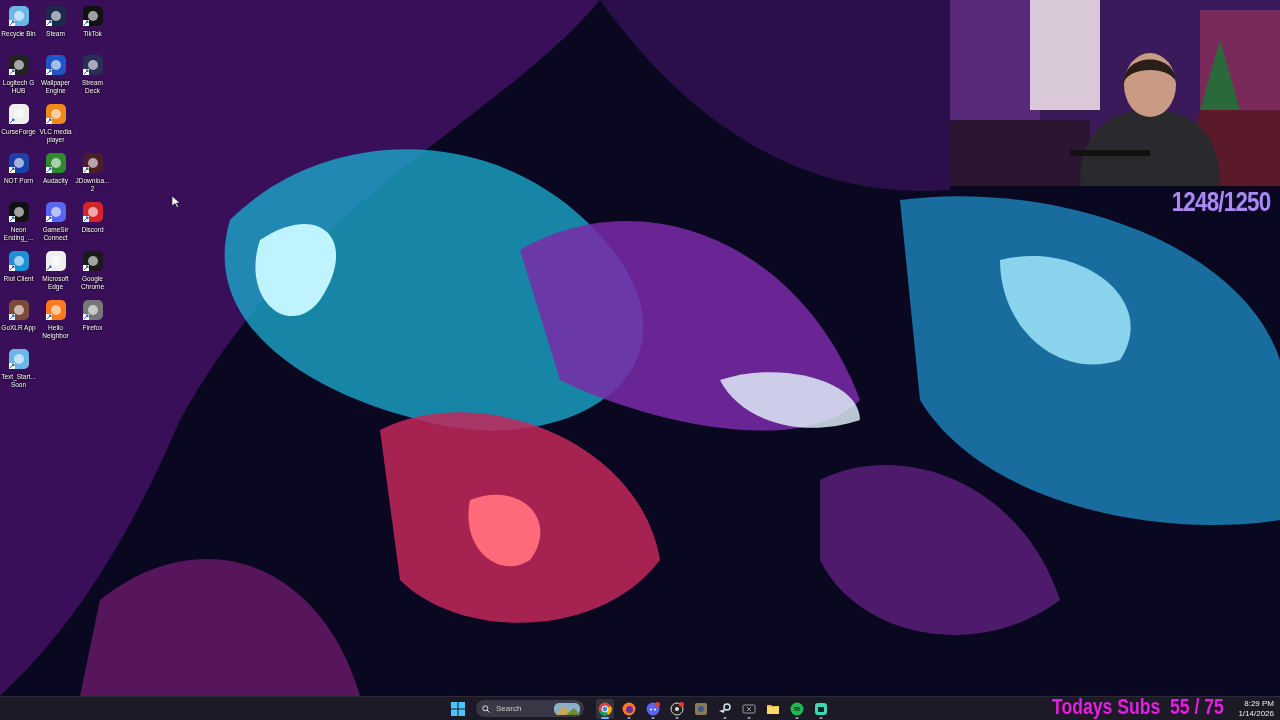 The height and width of the screenshot is (720, 1280). What do you see at coordinates (605, 717) in the screenshot?
I see `running-indicator` at bounding box center [605, 717].